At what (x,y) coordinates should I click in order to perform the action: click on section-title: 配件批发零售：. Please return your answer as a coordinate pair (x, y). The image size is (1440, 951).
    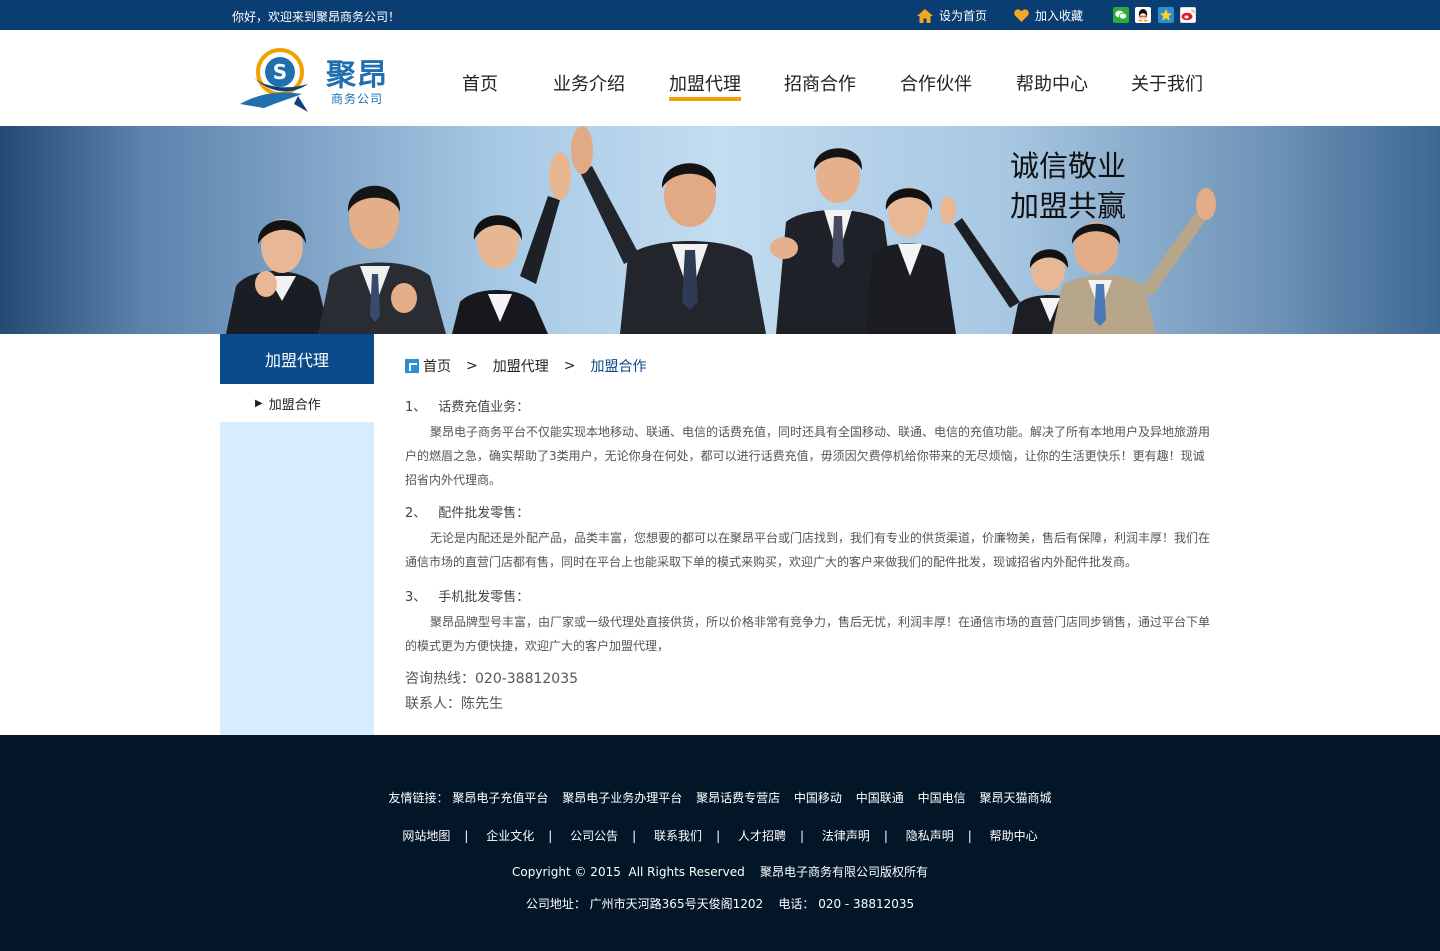
    Looking at the image, I should click on (484, 513).